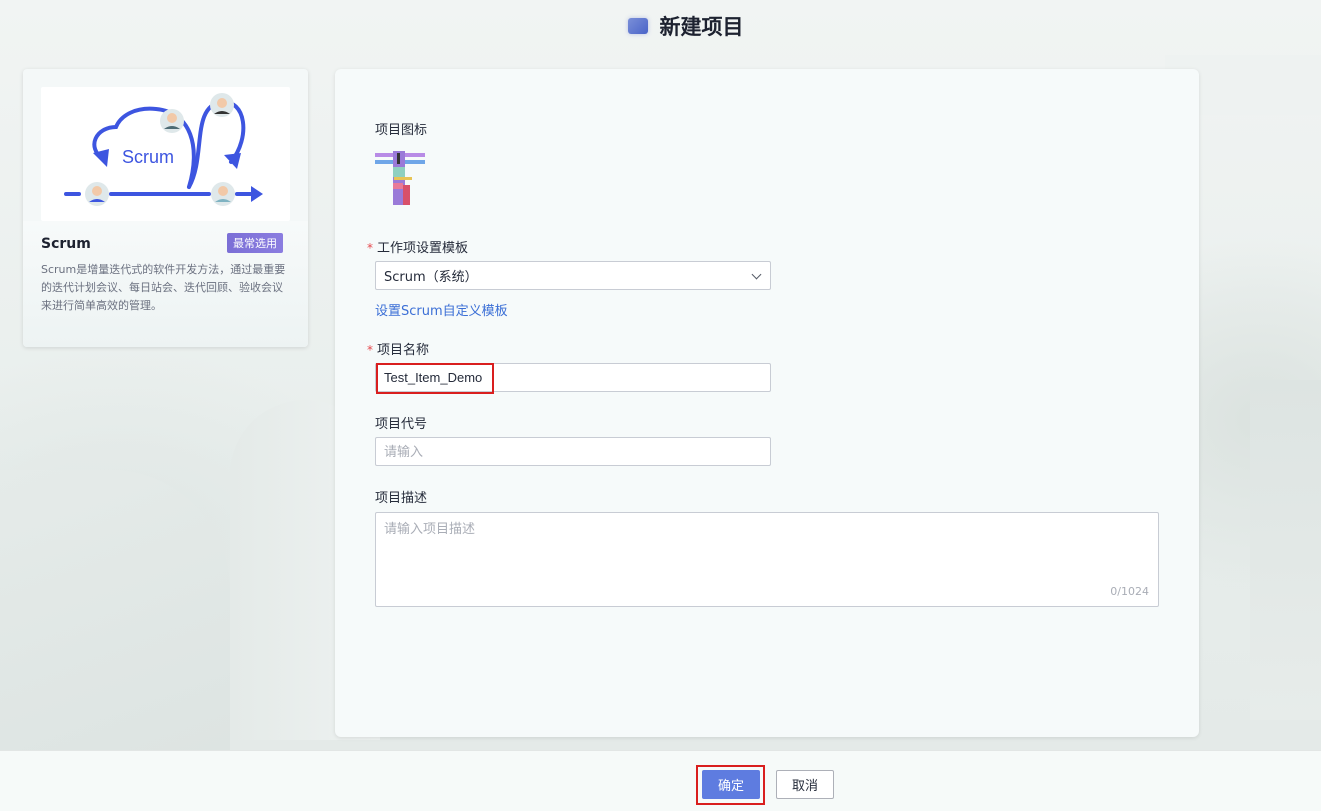 This screenshot has height=811, width=1321. What do you see at coordinates (756, 274) in the screenshot?
I see `chevron-down-icon` at bounding box center [756, 274].